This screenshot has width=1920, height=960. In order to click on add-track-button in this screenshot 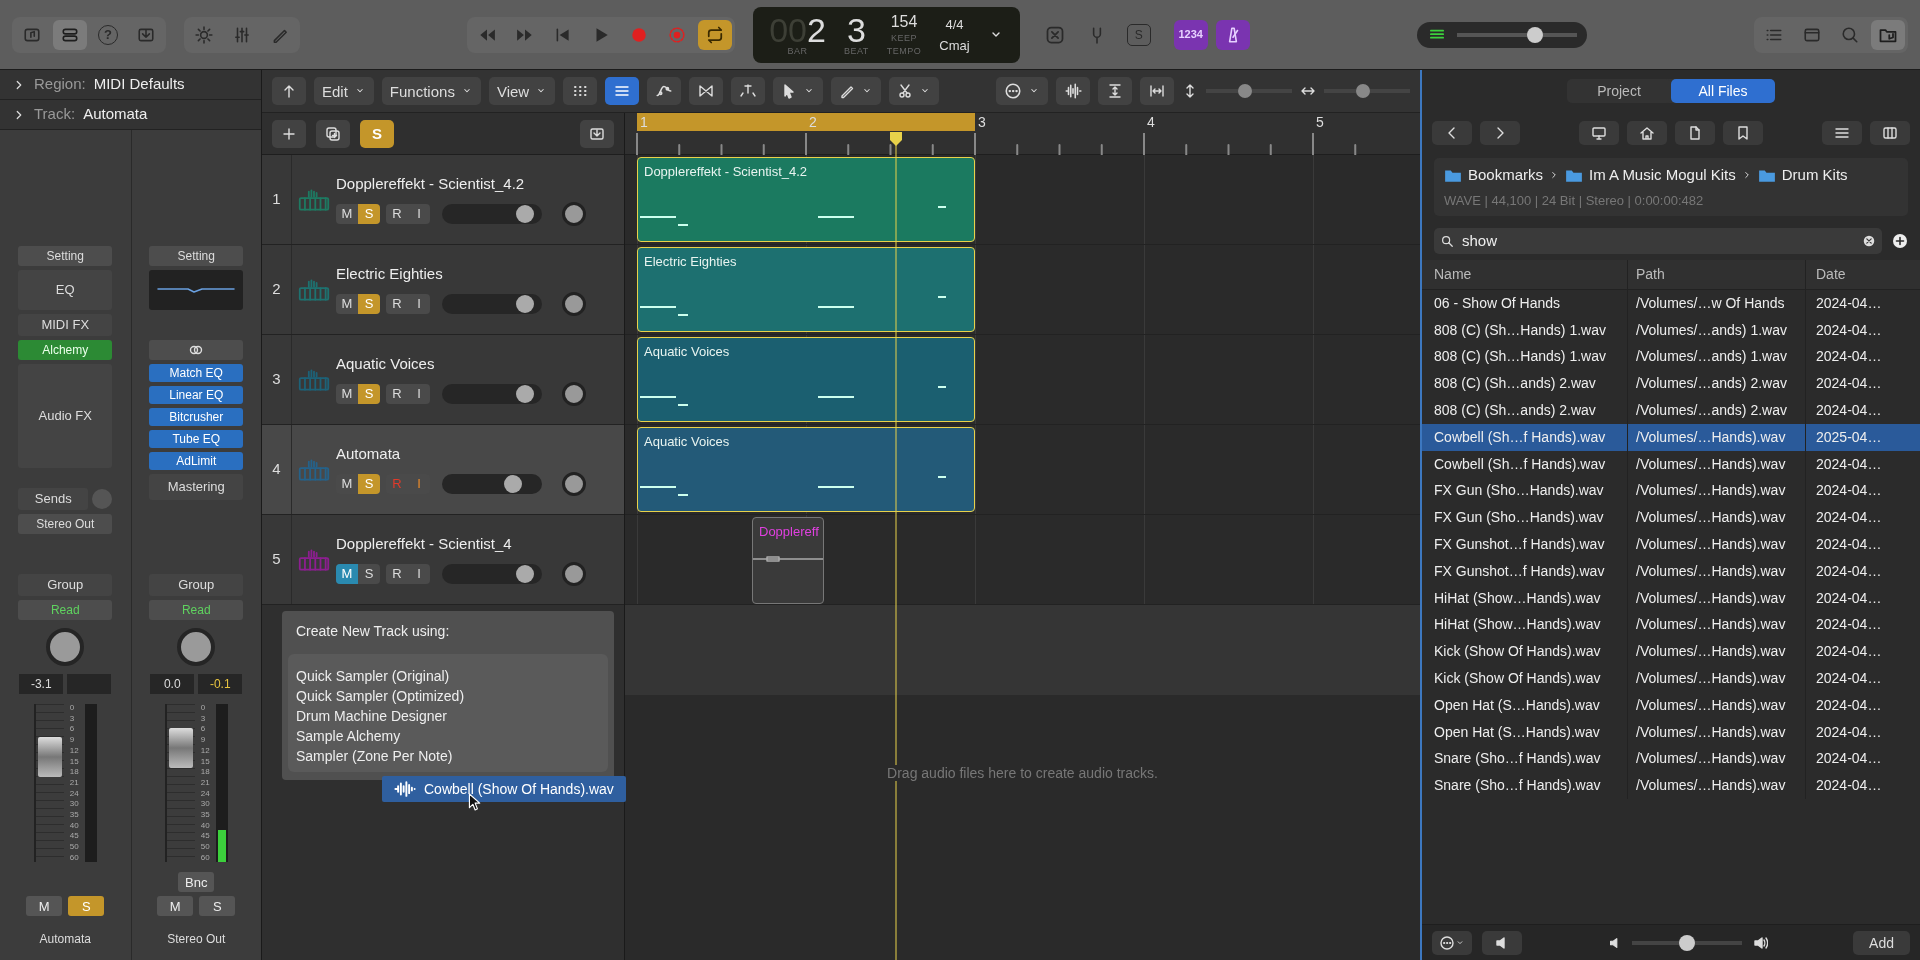, I will do `click(289, 133)`.